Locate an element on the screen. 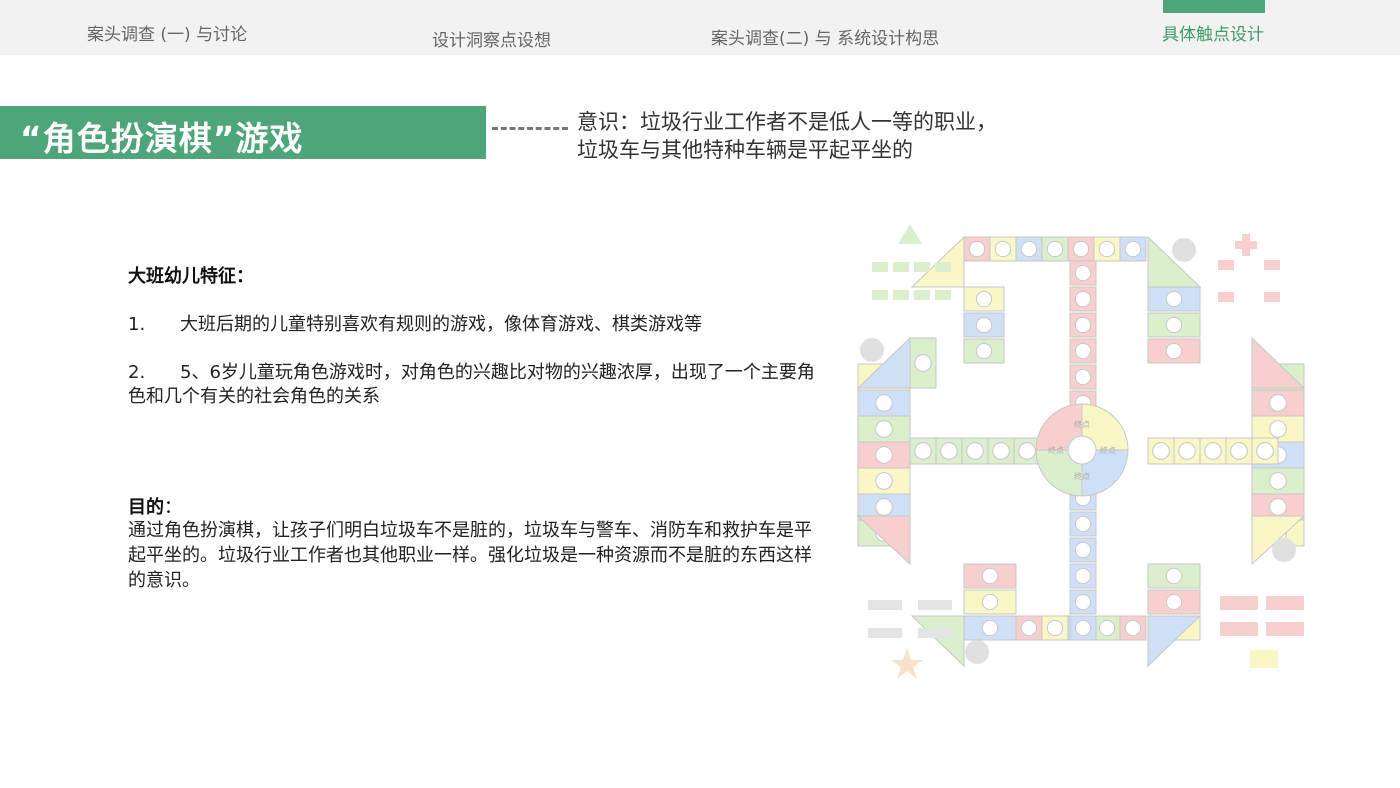 This screenshot has width=1400, height=788. page-title: “角色扮演棋”游戏 is located at coordinates (162, 138).